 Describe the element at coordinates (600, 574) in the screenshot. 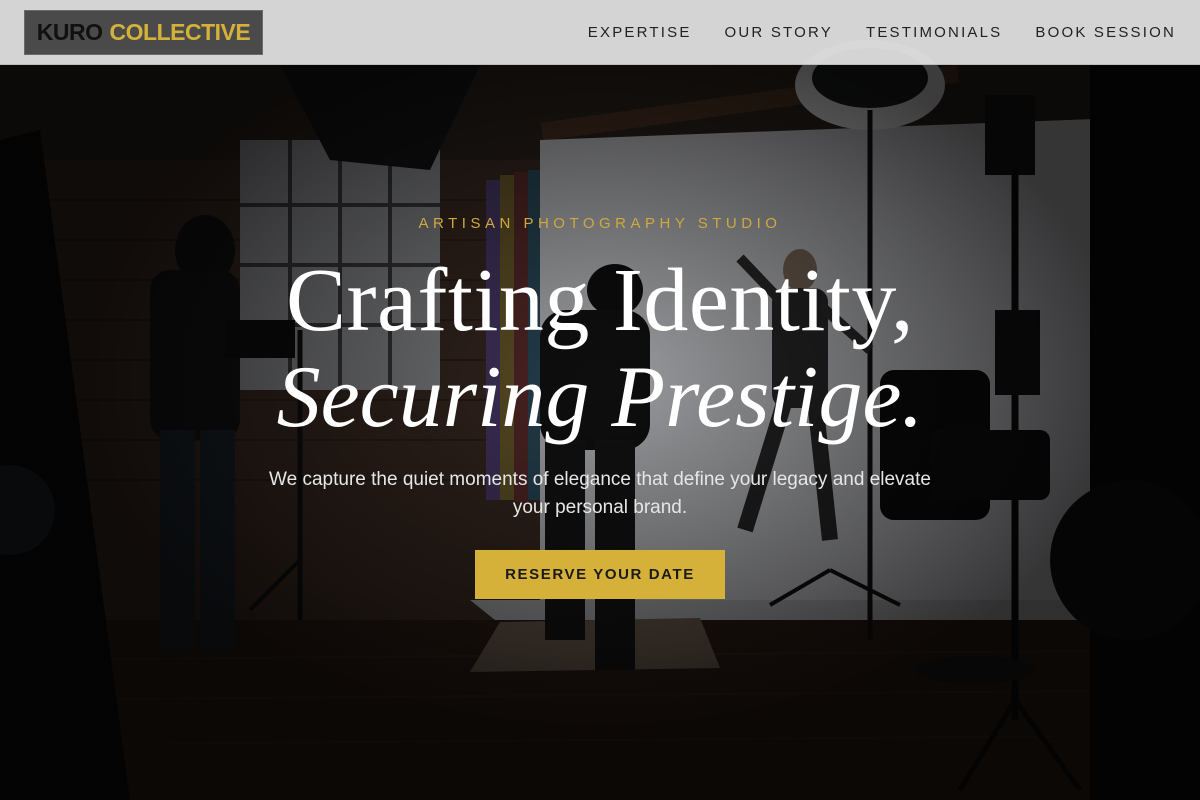

I see `reserve-your-date-button: RESERVE YOUR DATE` at that location.